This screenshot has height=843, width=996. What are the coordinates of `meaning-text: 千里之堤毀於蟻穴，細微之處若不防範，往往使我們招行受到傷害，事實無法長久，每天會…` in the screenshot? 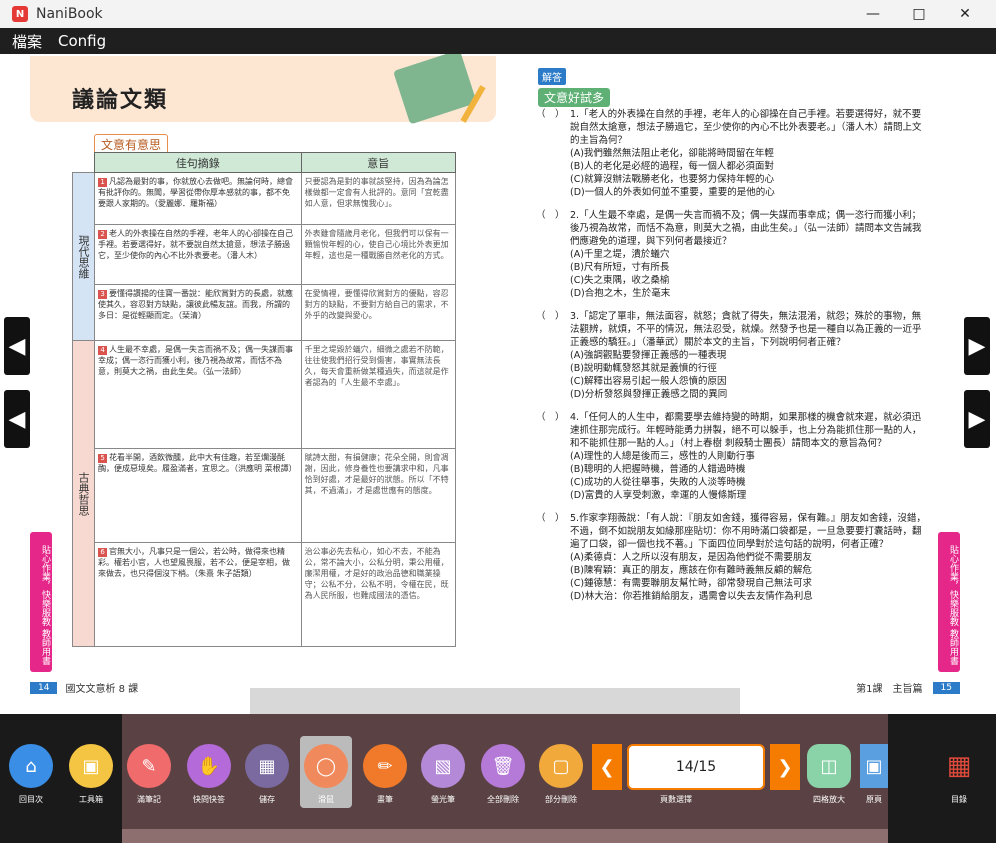 It's located at (378, 394).